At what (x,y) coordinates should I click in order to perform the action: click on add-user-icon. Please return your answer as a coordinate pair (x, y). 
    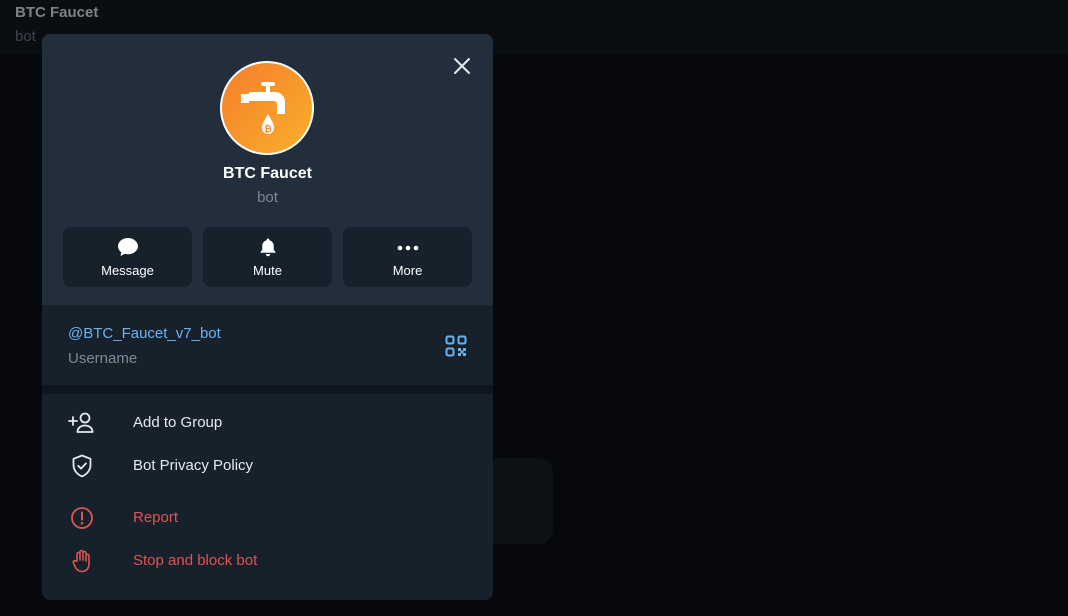
    Looking at the image, I should click on (81, 422).